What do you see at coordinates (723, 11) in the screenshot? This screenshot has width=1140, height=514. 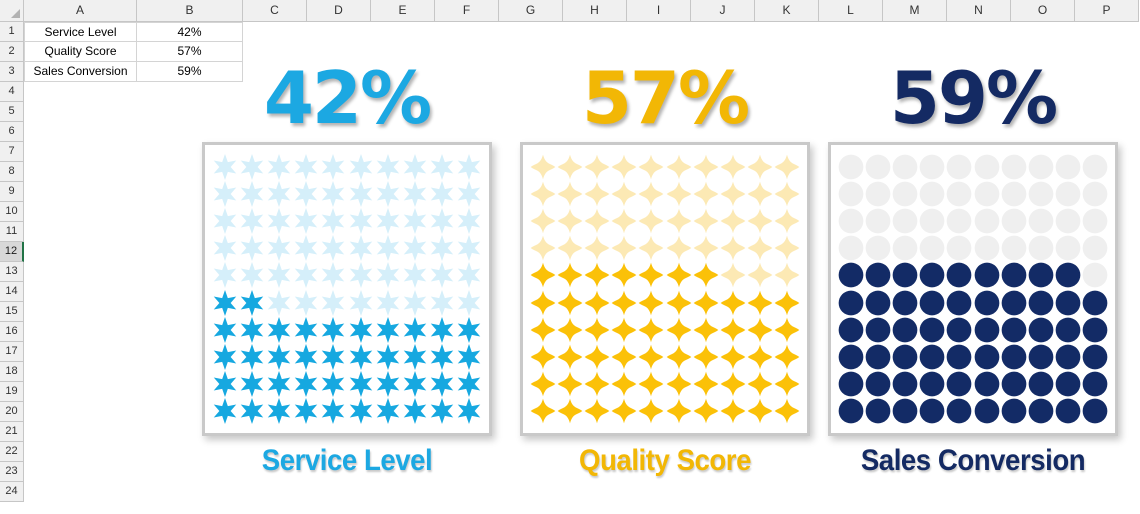 I see `column-header-j: J` at bounding box center [723, 11].